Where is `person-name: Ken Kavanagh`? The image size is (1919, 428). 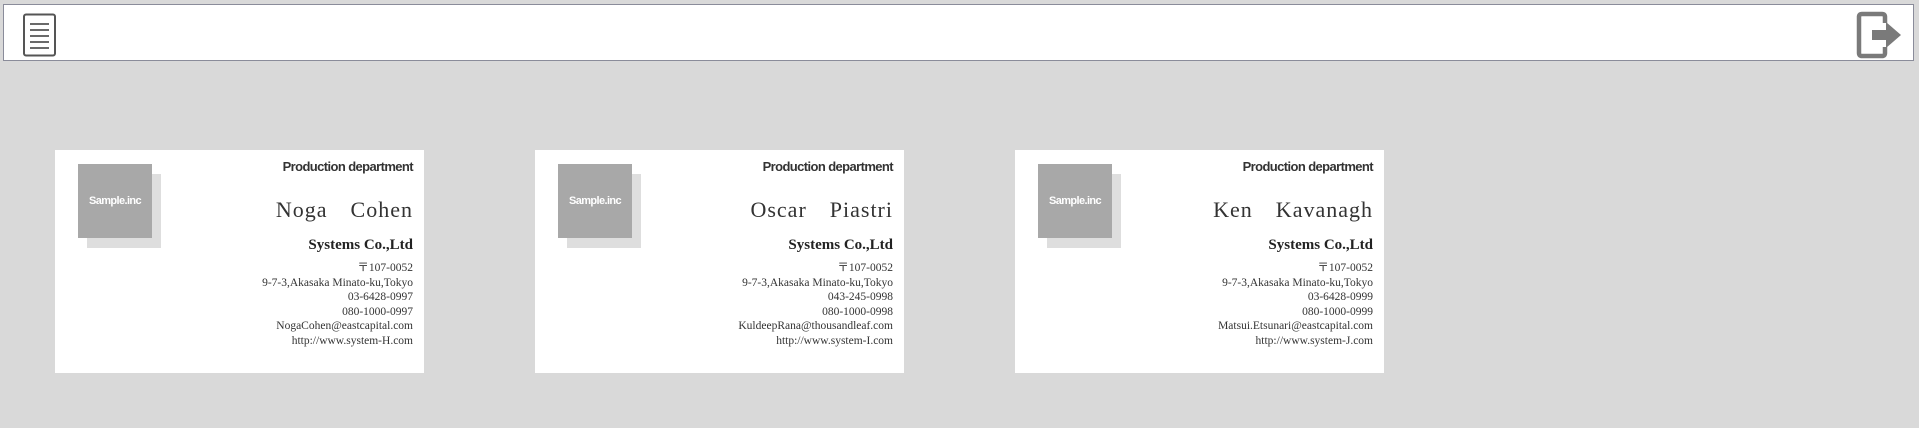 person-name: Ken Kavanagh is located at coordinates (1293, 209).